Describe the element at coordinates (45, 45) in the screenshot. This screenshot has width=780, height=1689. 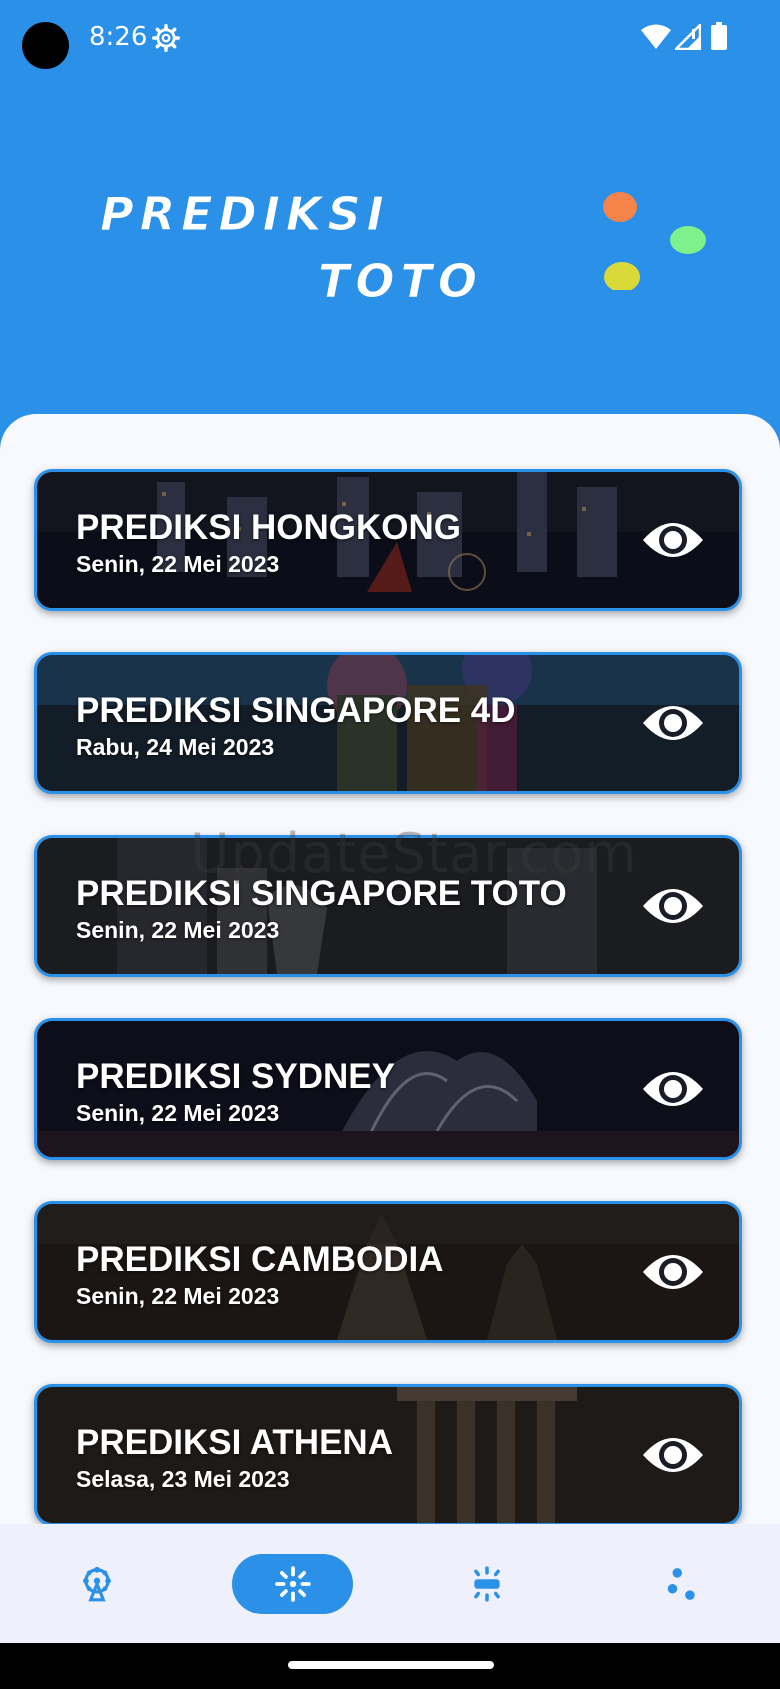
I see `camera-cutout` at that location.